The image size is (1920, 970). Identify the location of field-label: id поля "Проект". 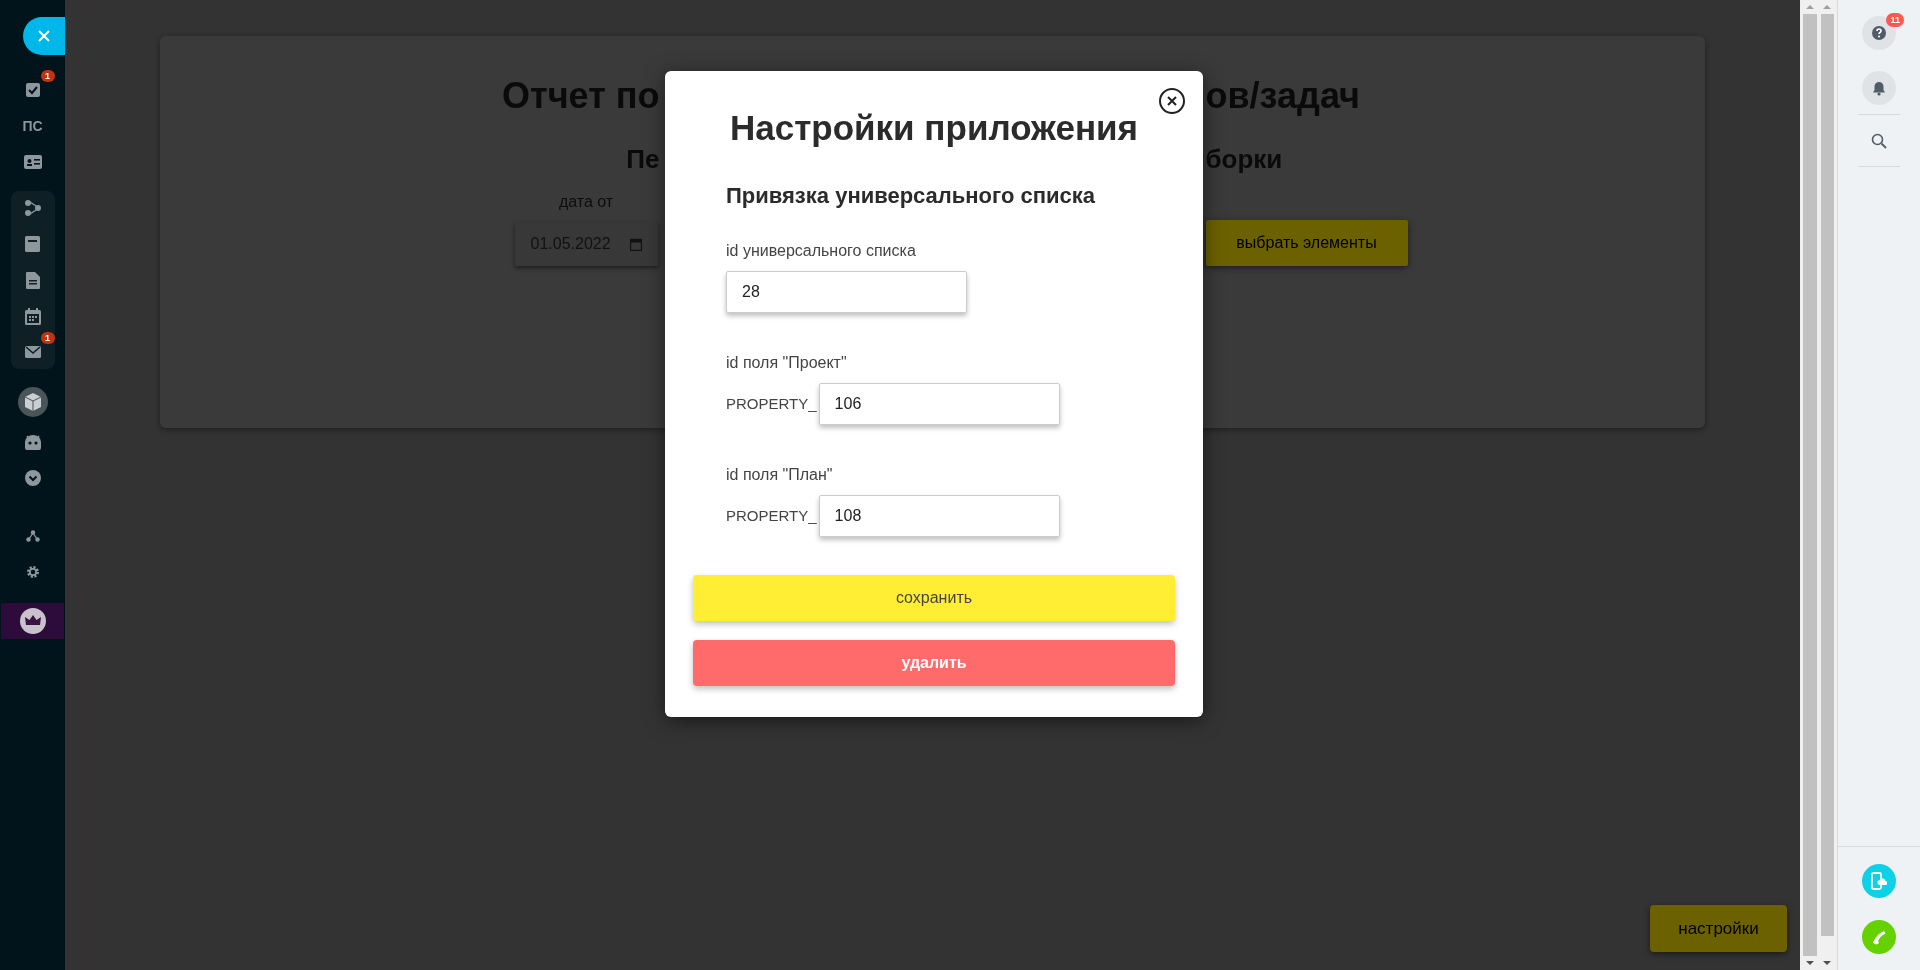
(787, 363).